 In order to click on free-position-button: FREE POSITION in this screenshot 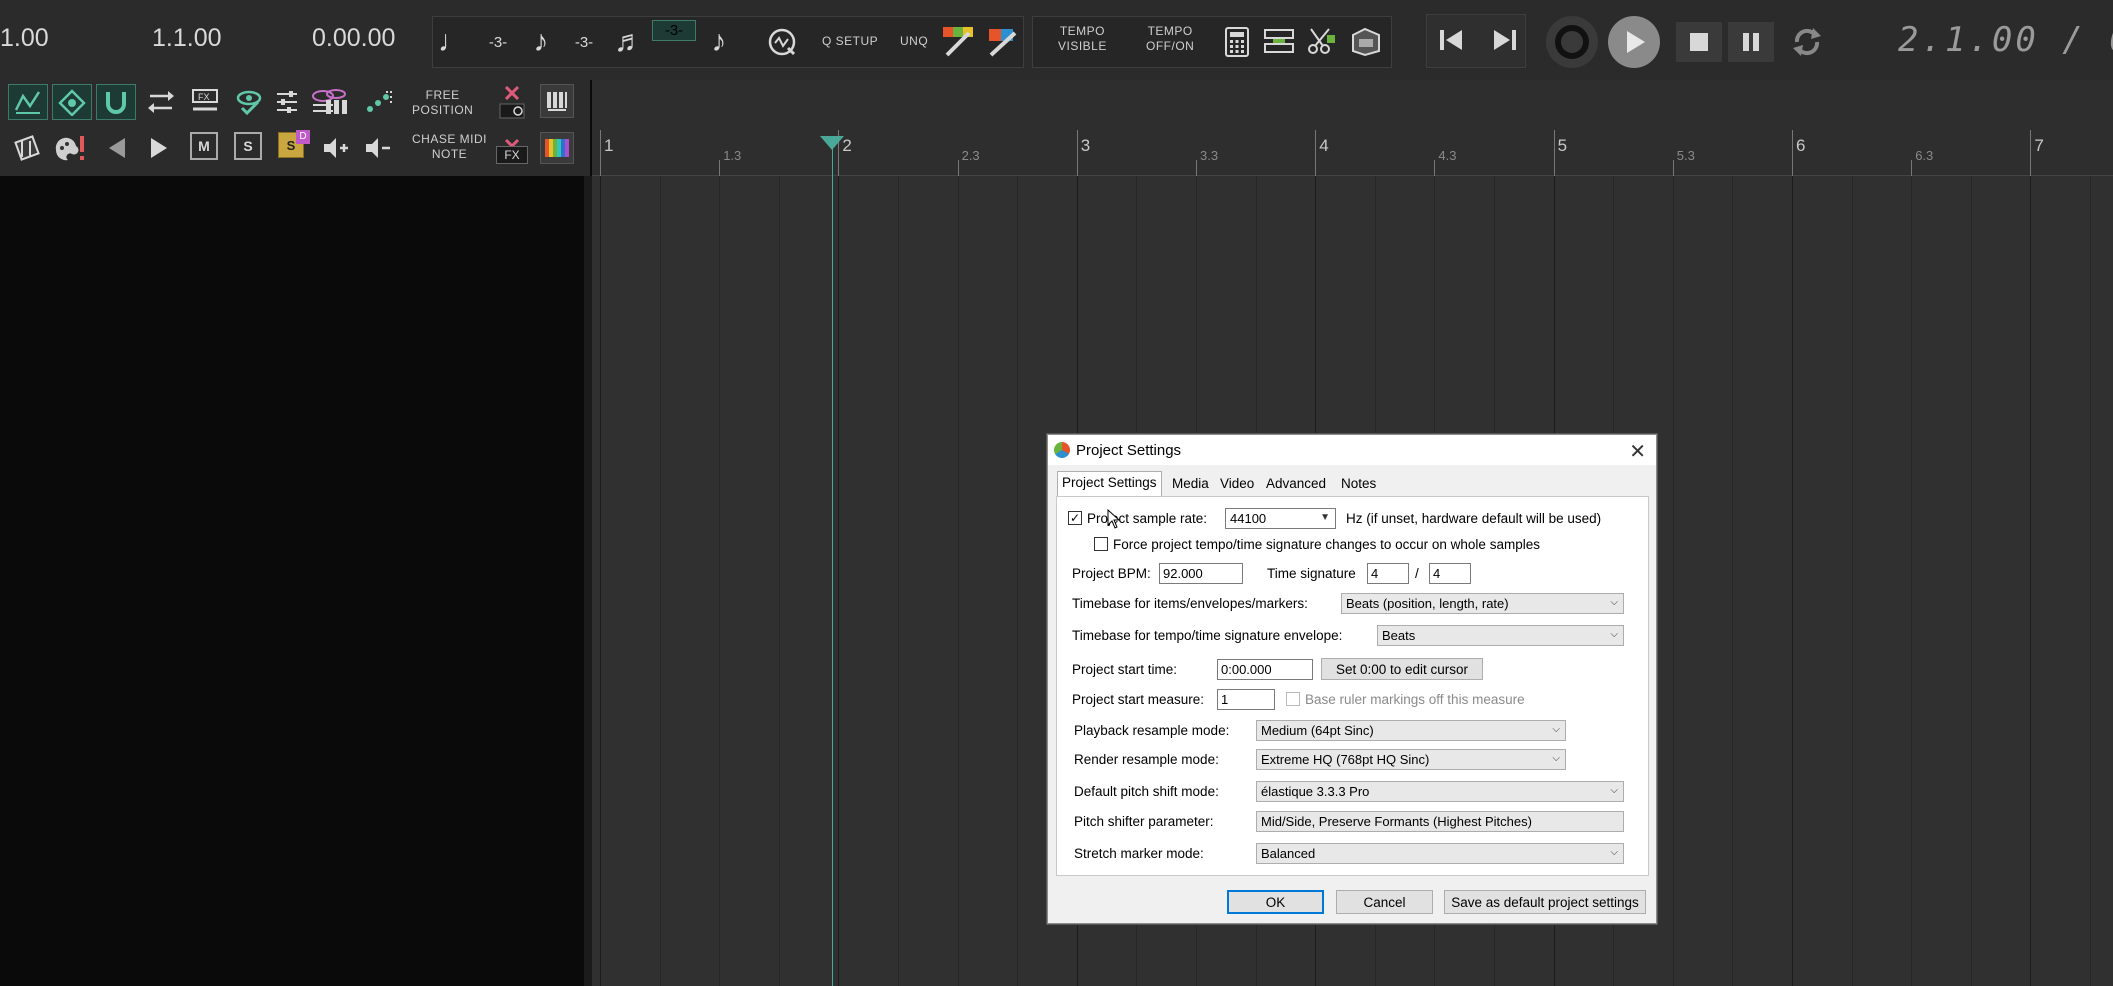, I will do `click(442, 103)`.